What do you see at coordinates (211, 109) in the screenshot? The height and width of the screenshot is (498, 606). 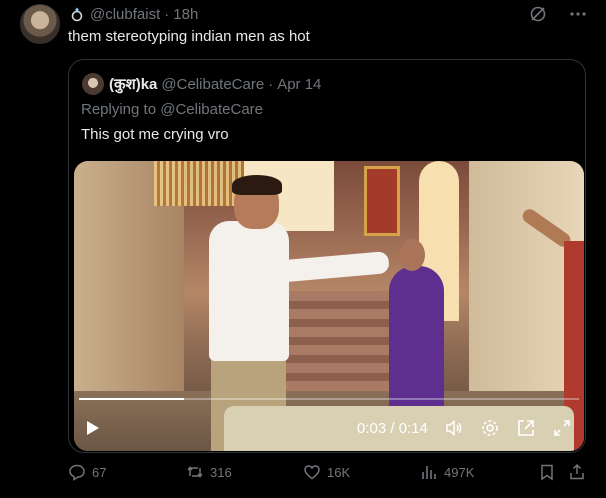 I see `replying-mention: @CelibateCare` at bounding box center [211, 109].